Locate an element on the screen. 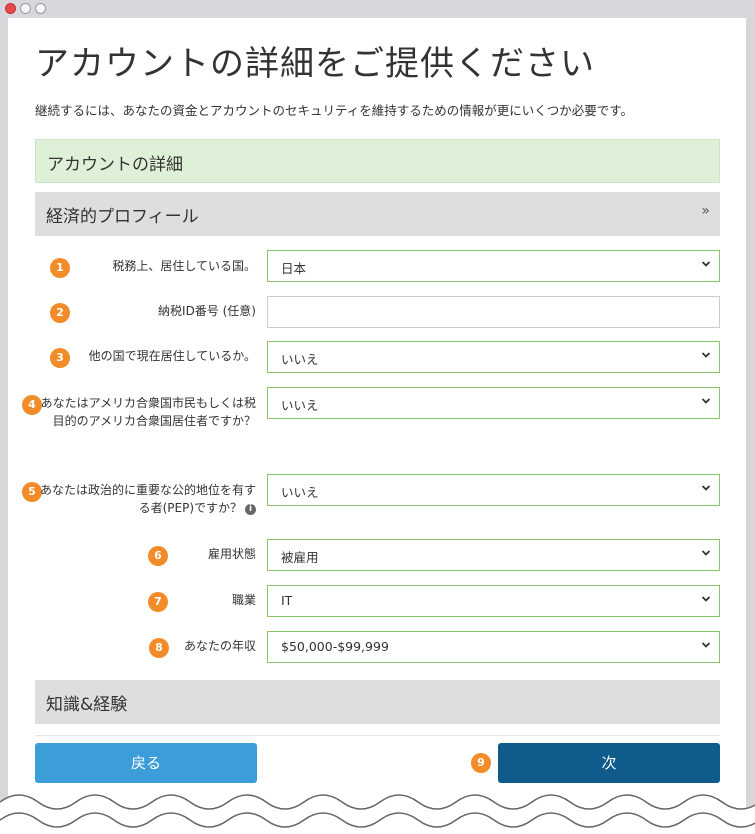  tax-id-input is located at coordinates (493, 312).